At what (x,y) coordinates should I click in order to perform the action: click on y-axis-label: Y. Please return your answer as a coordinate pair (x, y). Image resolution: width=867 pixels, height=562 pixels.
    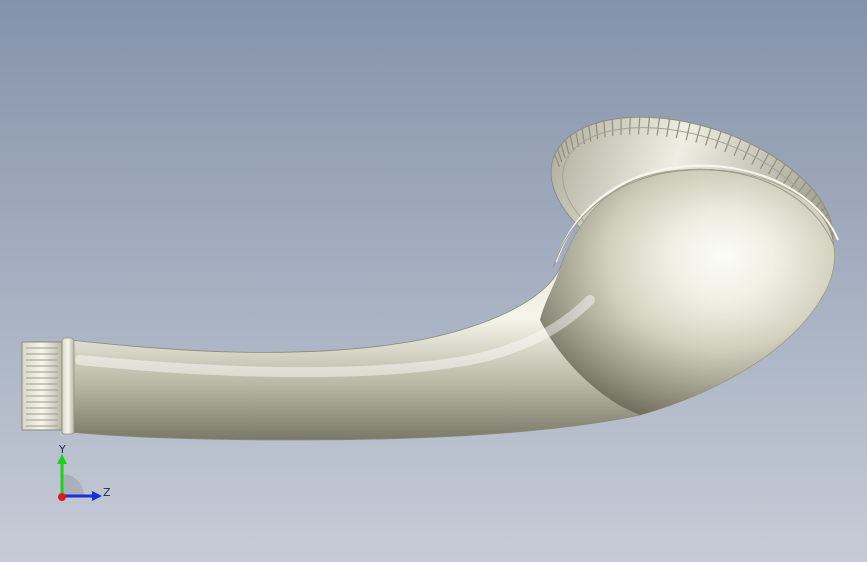
    Looking at the image, I should click on (62, 449).